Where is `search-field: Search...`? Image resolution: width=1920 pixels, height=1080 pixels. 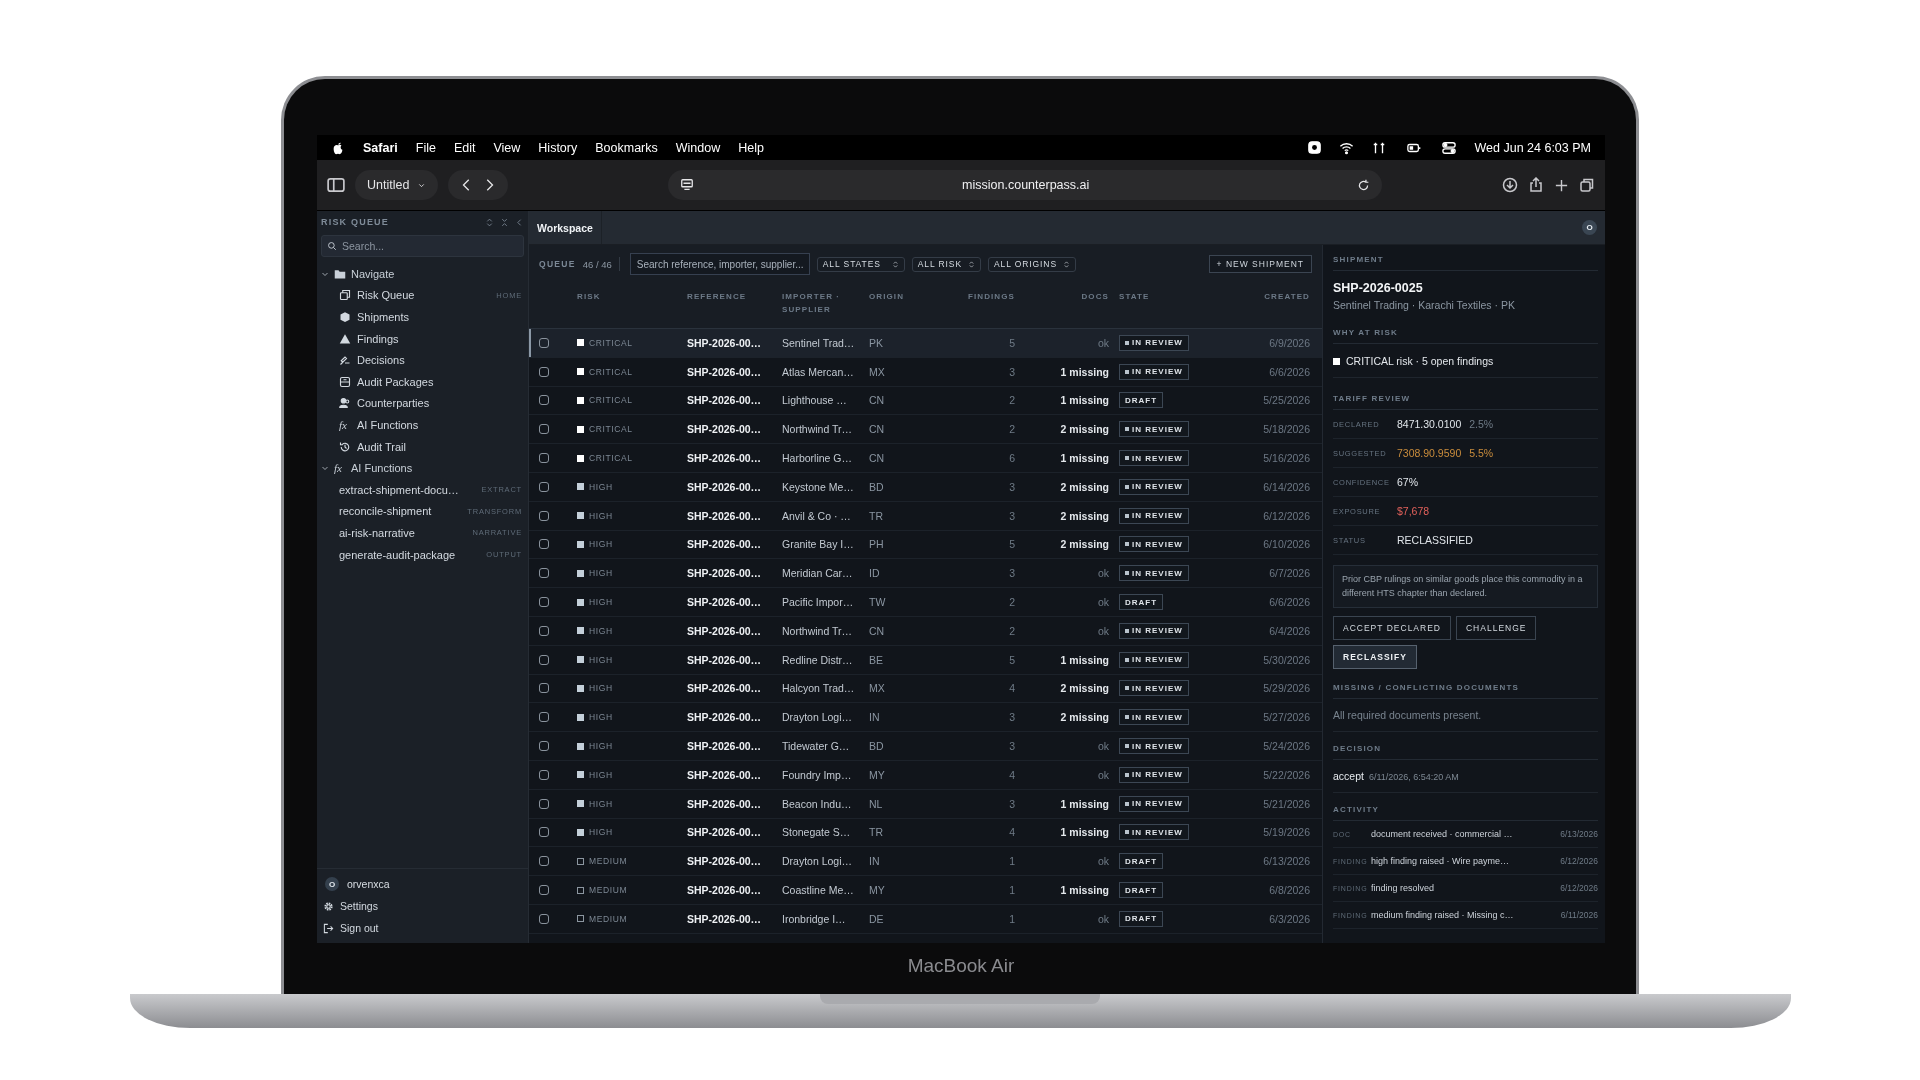
search-field: Search... is located at coordinates (422, 246).